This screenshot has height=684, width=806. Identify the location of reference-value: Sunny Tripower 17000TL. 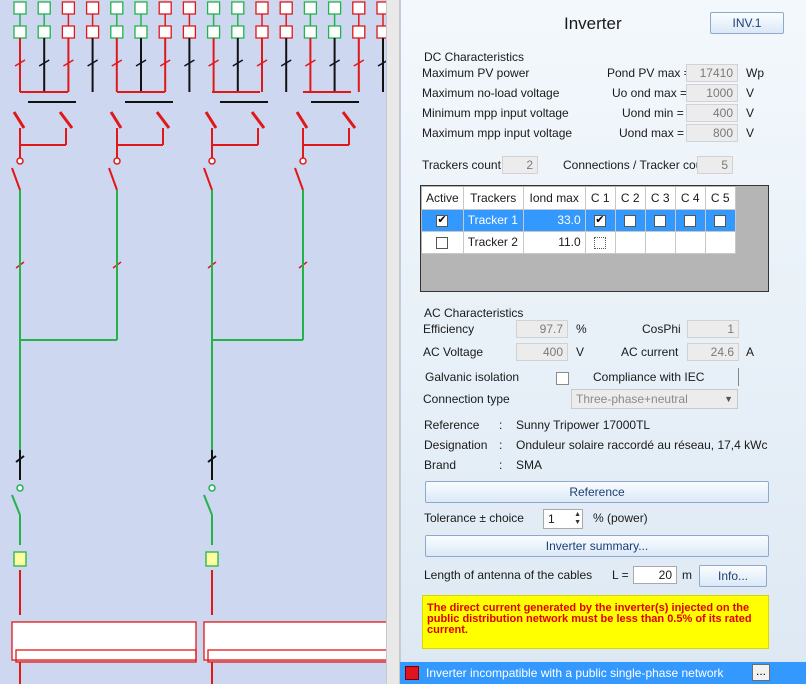
(583, 425).